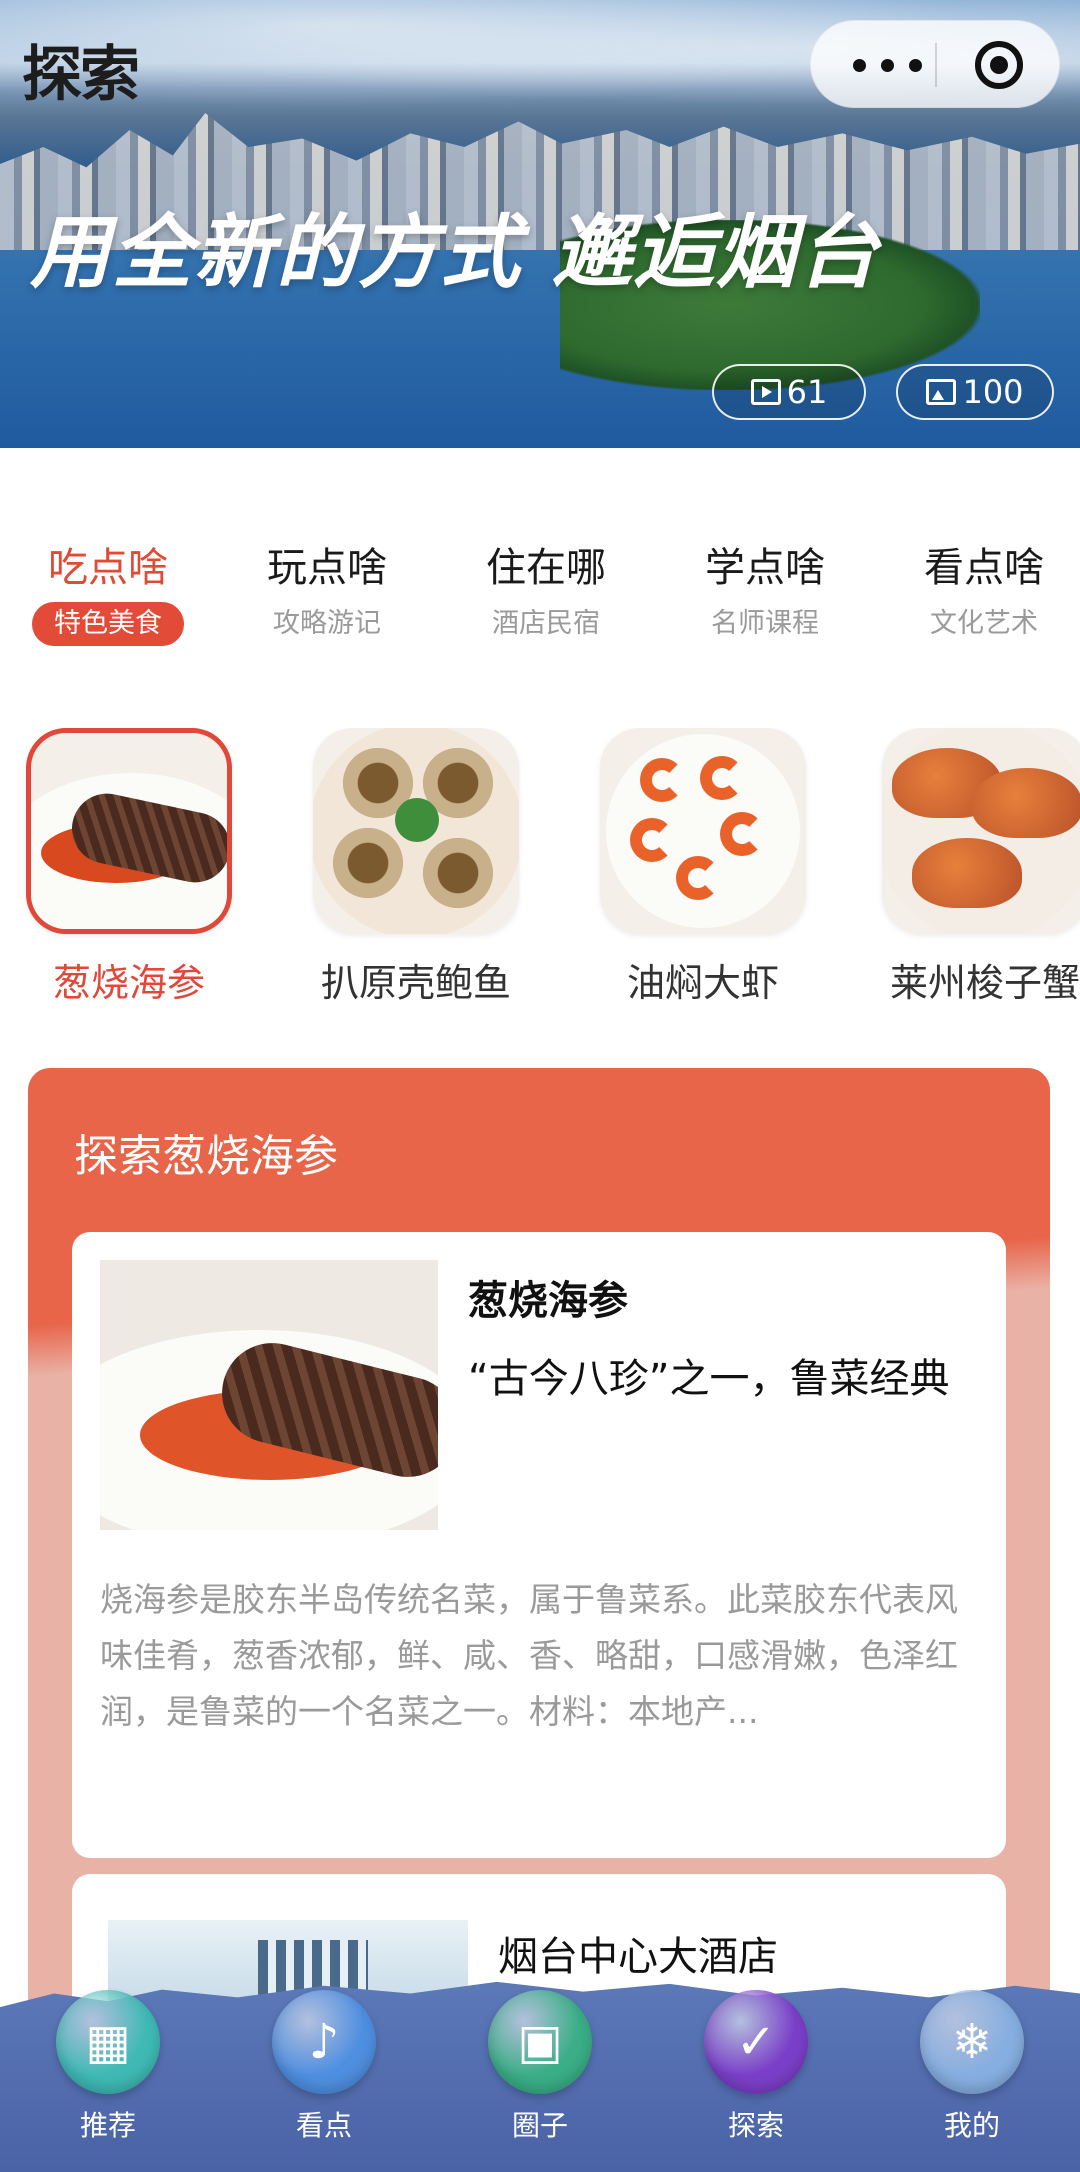 This screenshot has width=1080, height=2172. I want to click on hero-slogan: 用全新的方式 邂逅烟台, so click(455, 252).